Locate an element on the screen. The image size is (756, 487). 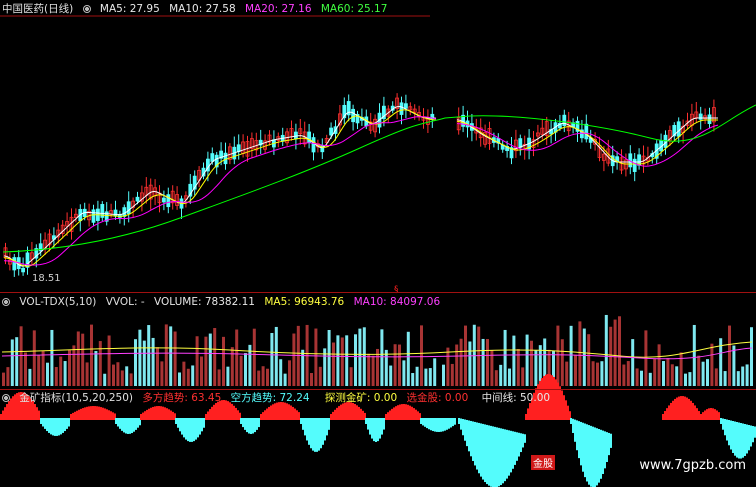
ma60-value: MA60: 25.17 is located at coordinates (354, 9).